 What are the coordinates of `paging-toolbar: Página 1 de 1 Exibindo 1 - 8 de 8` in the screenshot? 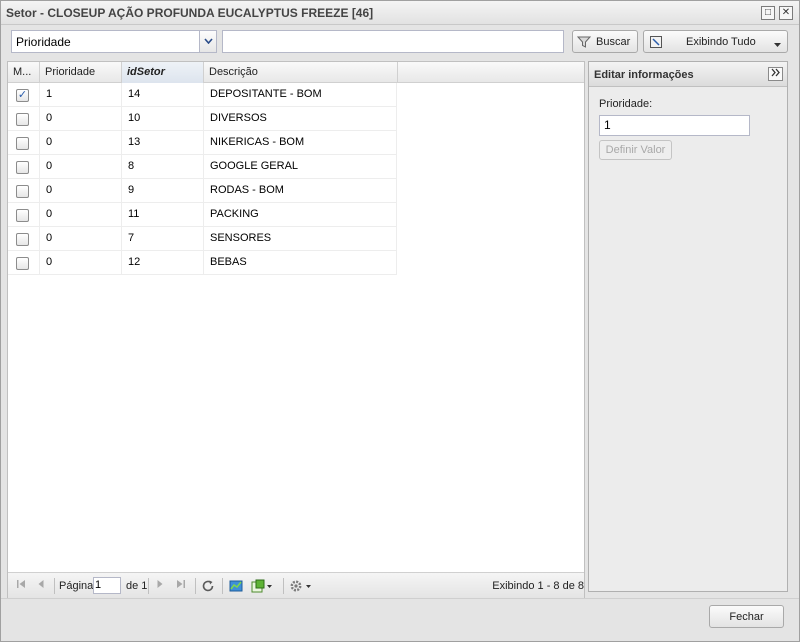 It's located at (296, 585).